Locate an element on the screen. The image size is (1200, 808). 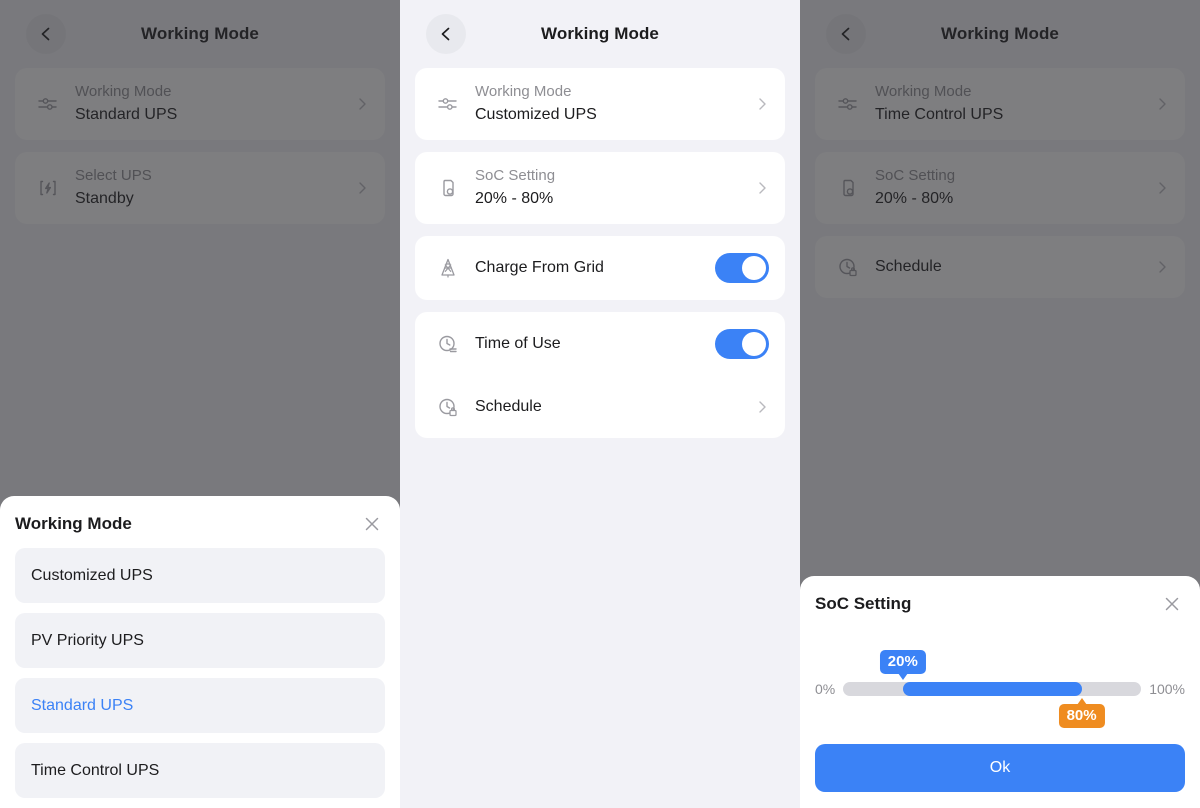
slider-max-label: 100% is located at coordinates (1167, 689).